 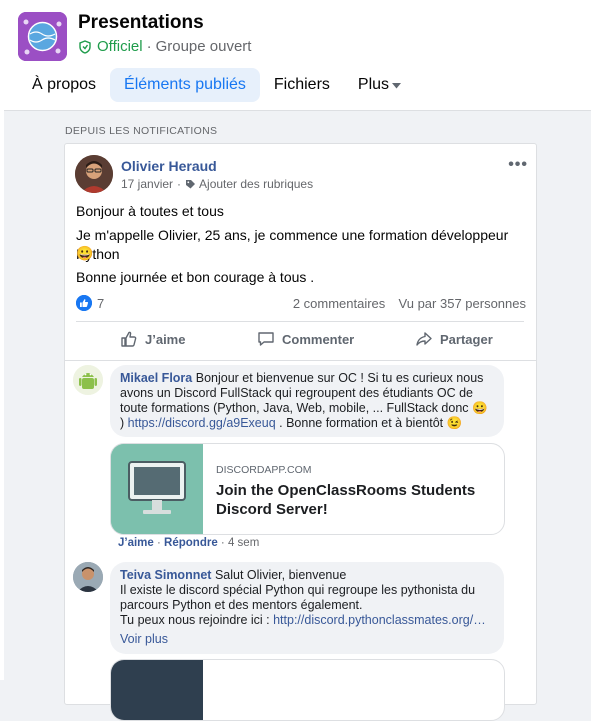 What do you see at coordinates (100, 303) in the screenshot?
I see `like-count: 7` at bounding box center [100, 303].